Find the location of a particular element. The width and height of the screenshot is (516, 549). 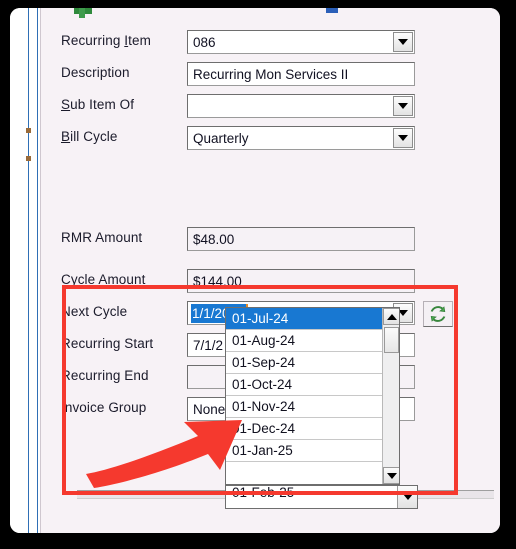

input-rmr-amount: $48.00 is located at coordinates (301, 239).